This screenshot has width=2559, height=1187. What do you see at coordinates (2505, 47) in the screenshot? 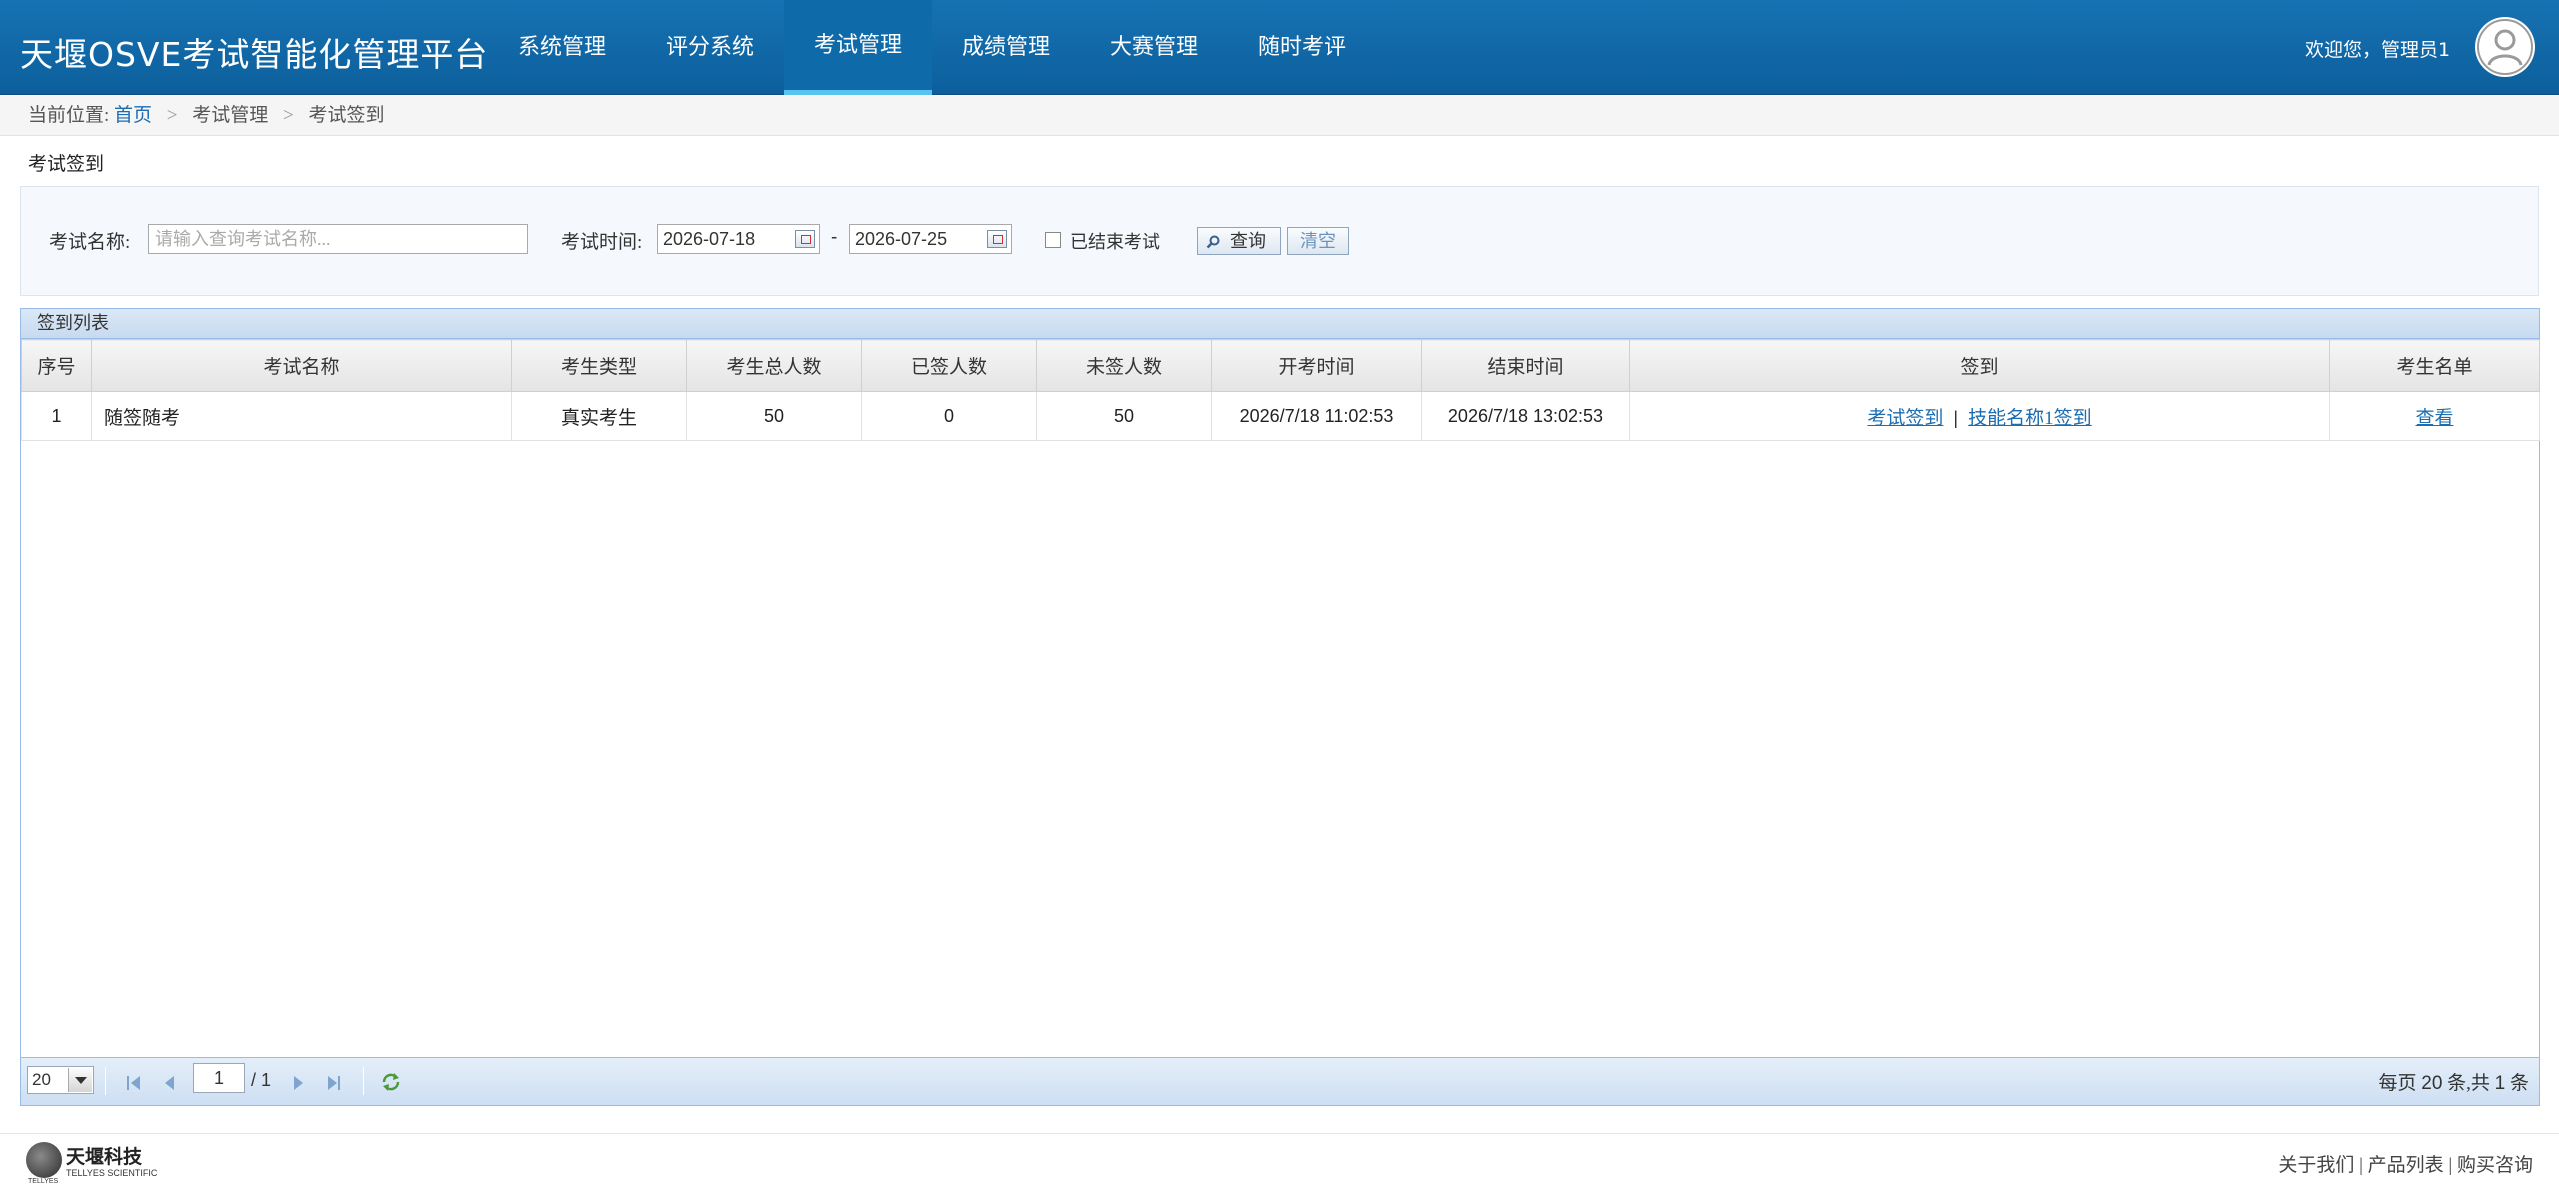
I see `user-avatar-icon` at bounding box center [2505, 47].